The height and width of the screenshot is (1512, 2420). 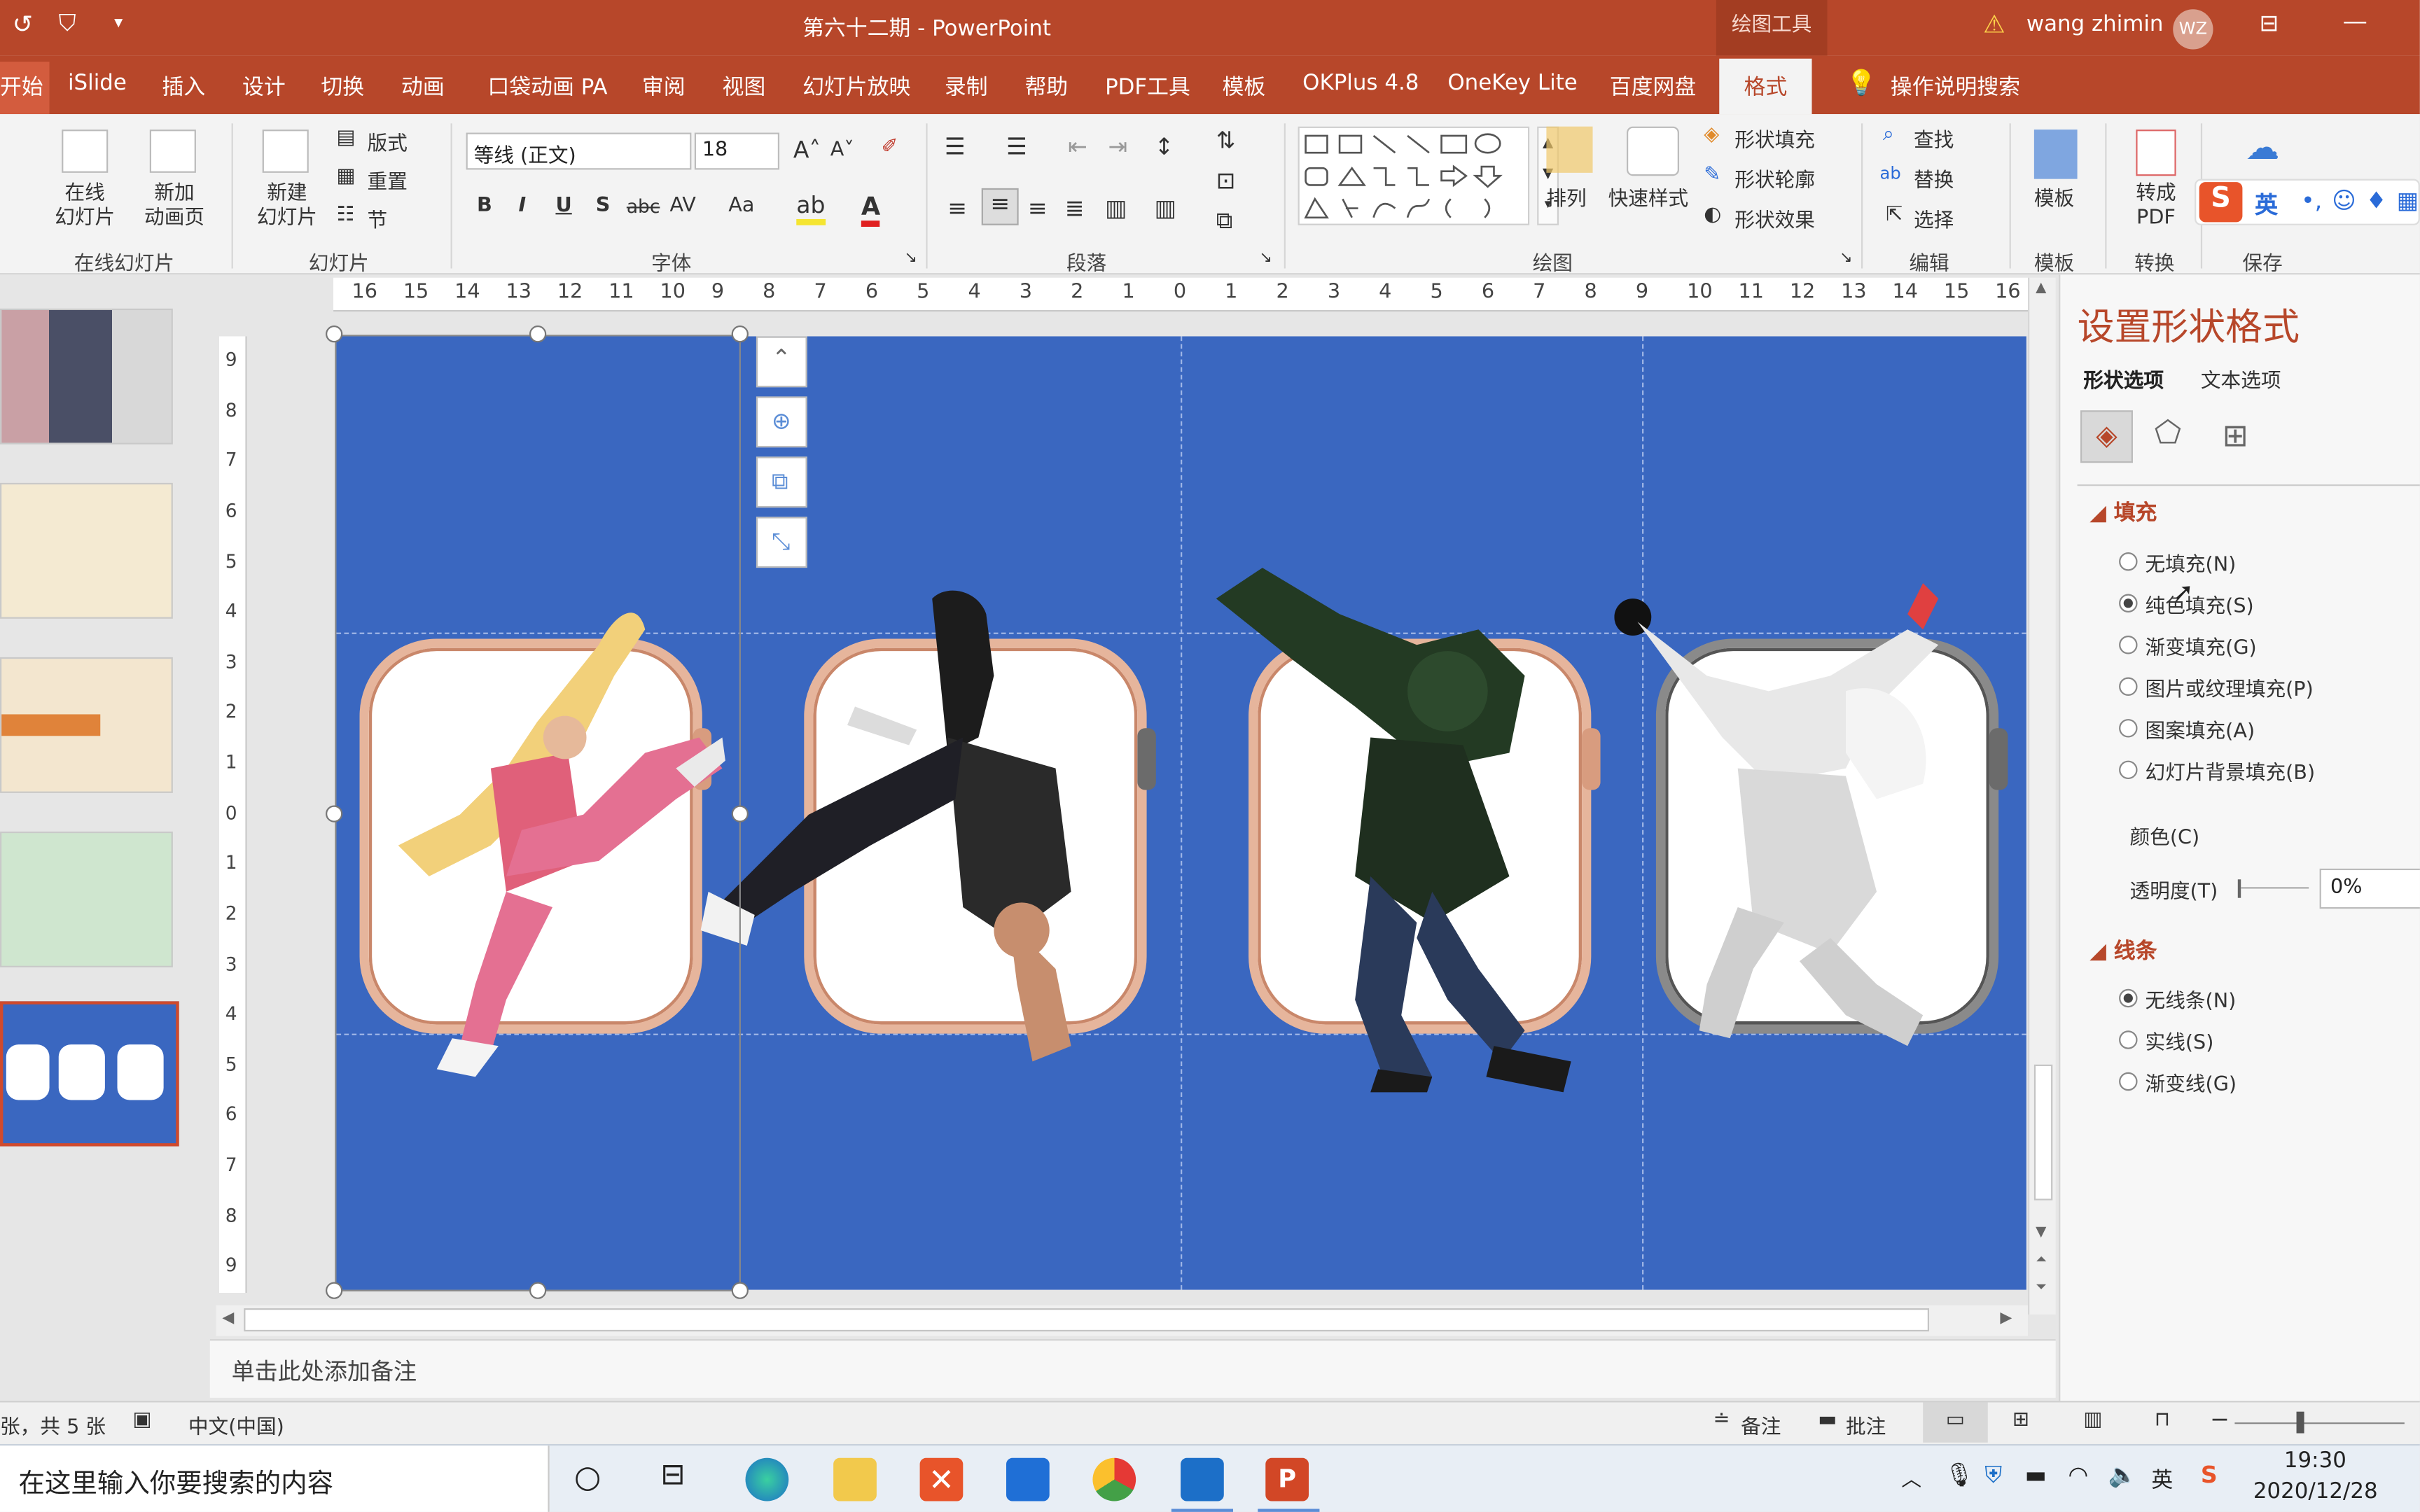 What do you see at coordinates (1116, 209) in the screenshot?
I see `distribute-icon: ▥` at bounding box center [1116, 209].